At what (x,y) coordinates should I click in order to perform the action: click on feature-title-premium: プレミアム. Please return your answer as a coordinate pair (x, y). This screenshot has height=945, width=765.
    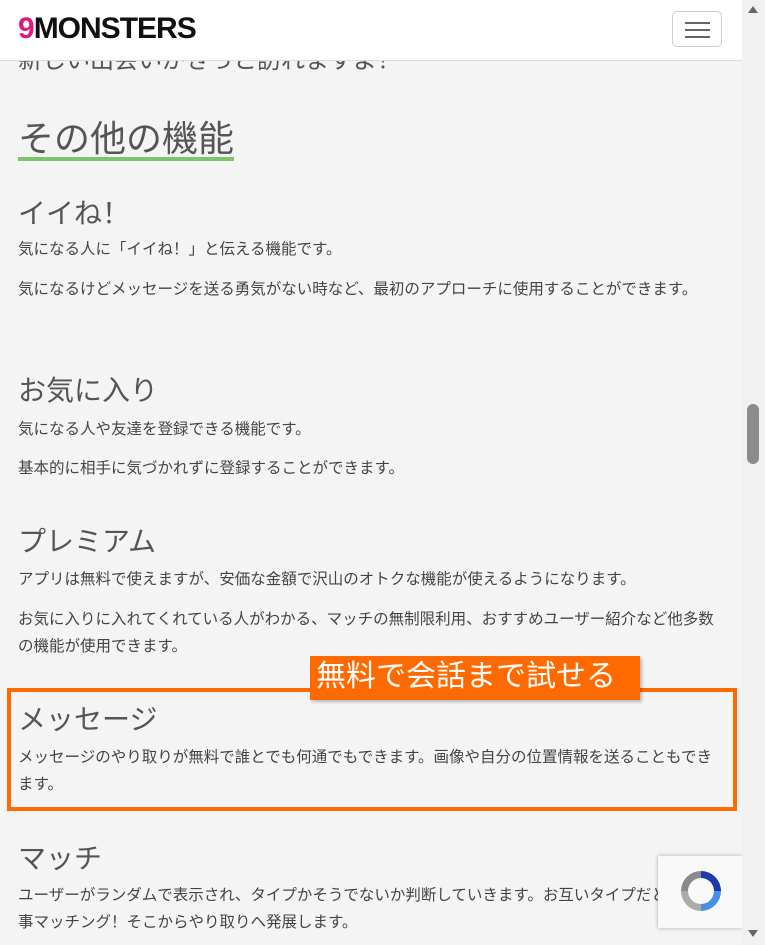
    Looking at the image, I should click on (87, 541).